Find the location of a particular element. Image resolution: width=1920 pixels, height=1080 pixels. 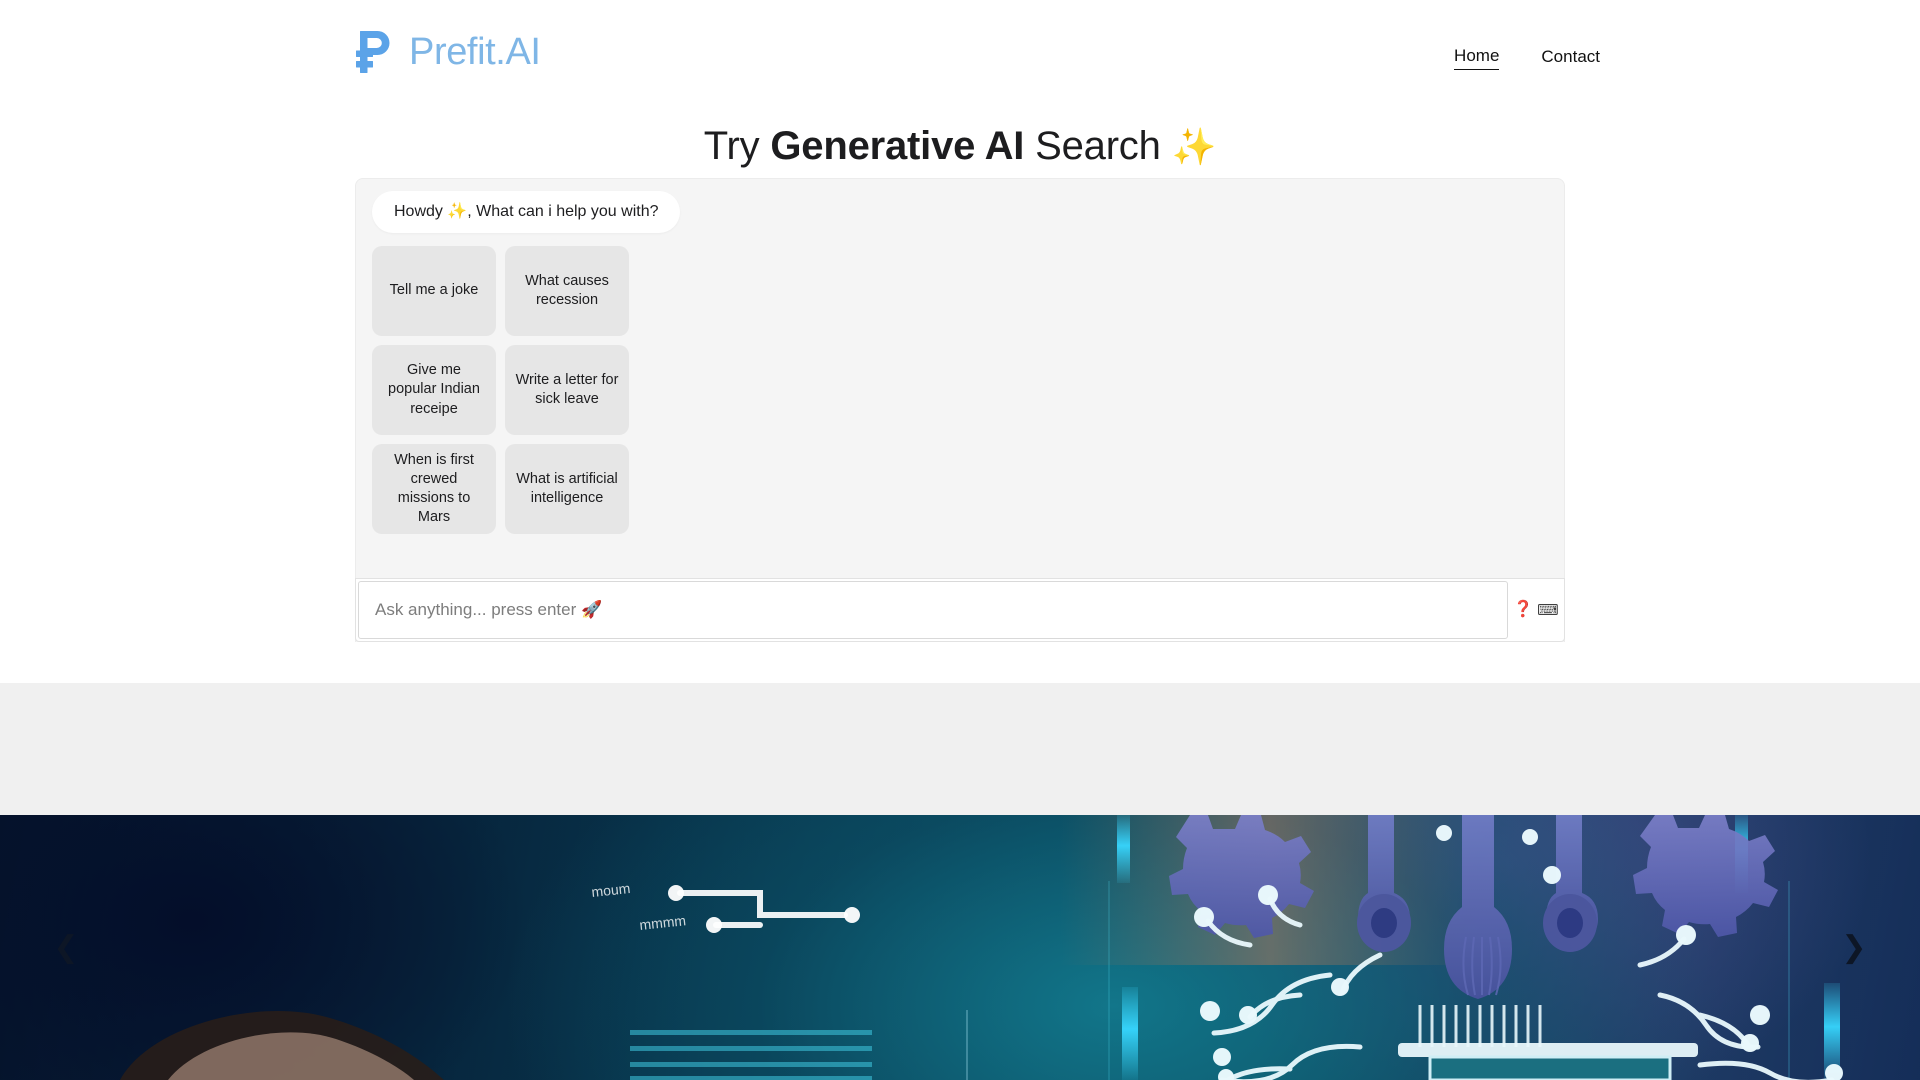

chevron-left-icon: ❮ is located at coordinates (66, 947).